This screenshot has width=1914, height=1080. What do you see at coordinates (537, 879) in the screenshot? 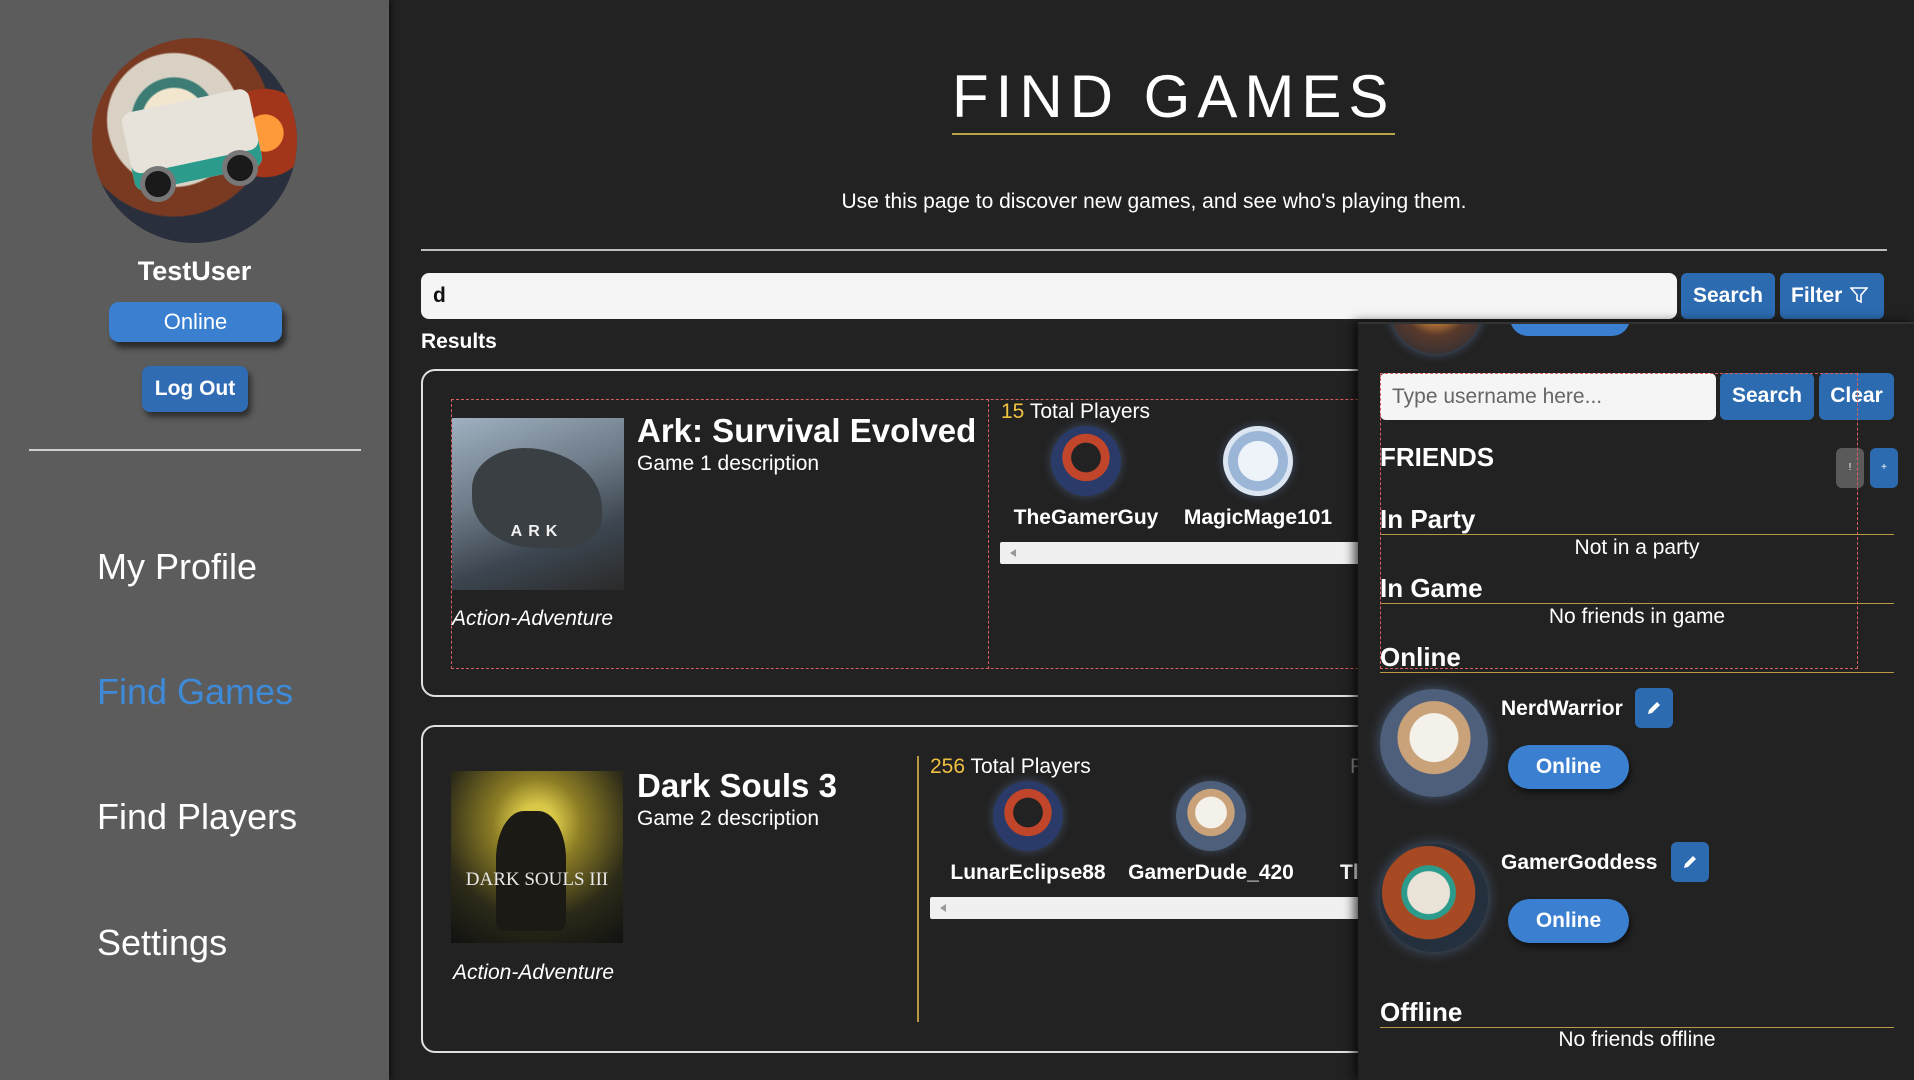
I see `cover-logo: DARK SOULS III` at bounding box center [537, 879].